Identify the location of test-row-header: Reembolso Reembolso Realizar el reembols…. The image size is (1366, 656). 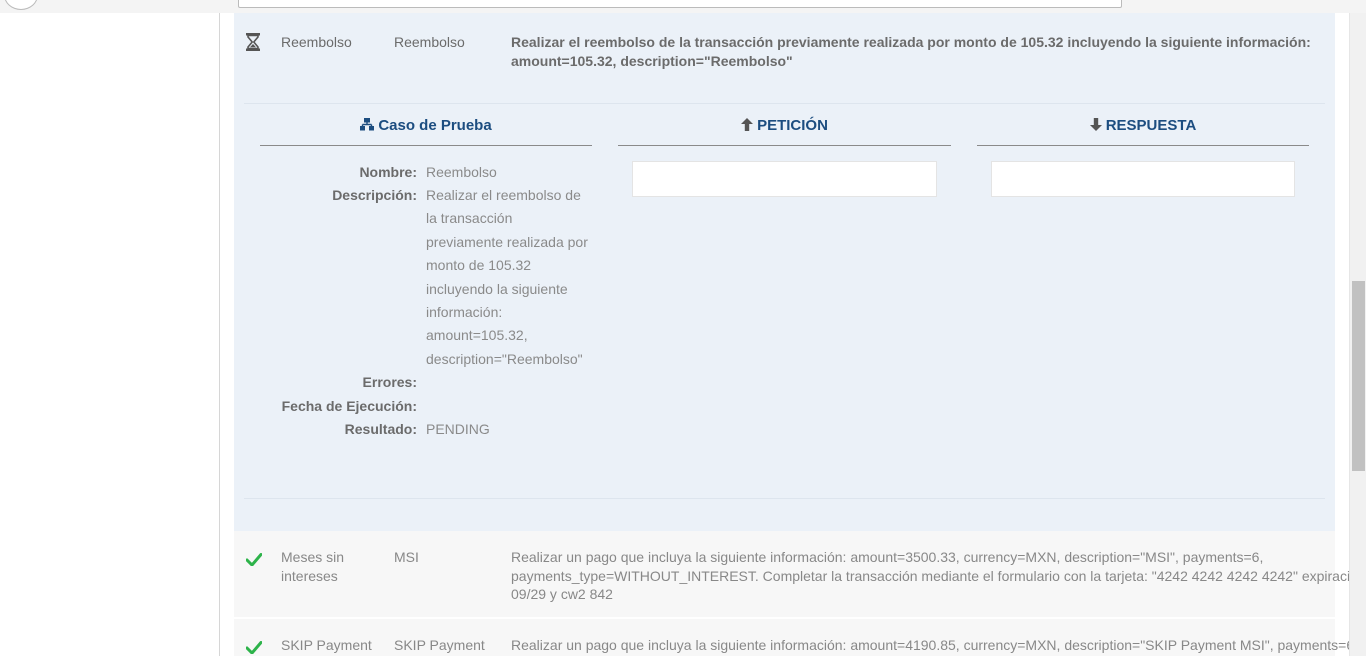
(784, 48).